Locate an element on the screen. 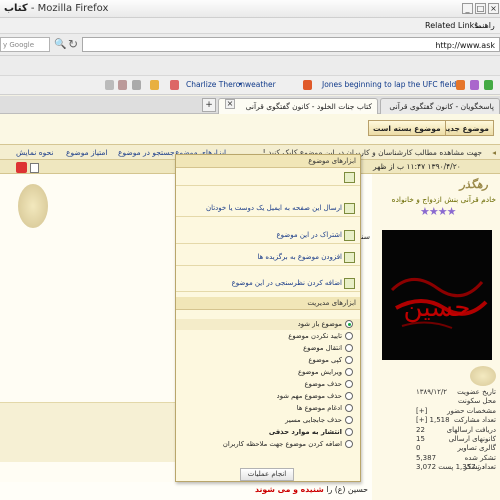 The image size is (500, 500). post-text-highlight: شنیده و می شوند is located at coordinates (289, 489).